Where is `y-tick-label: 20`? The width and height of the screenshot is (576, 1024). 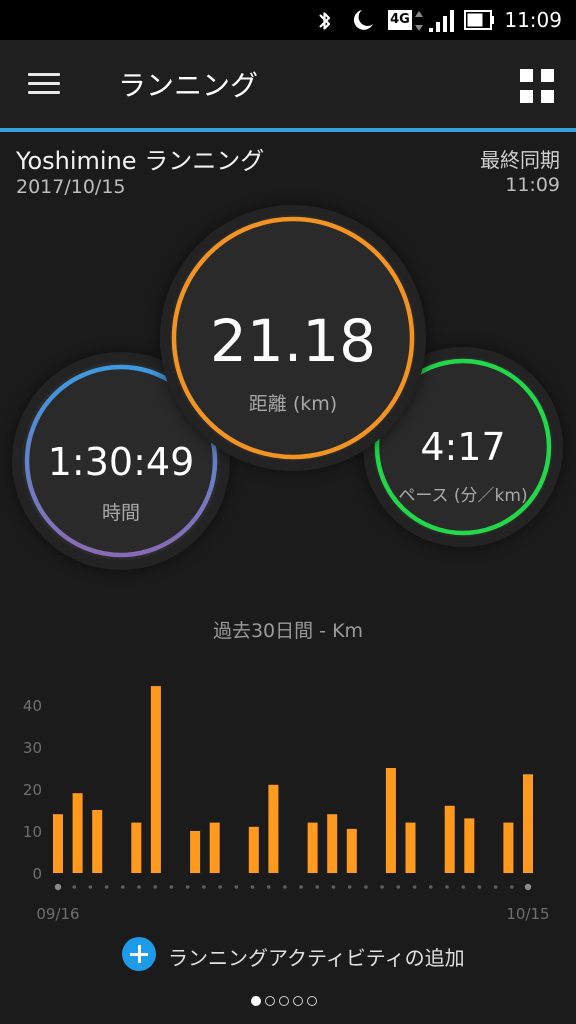 y-tick-label: 20 is located at coordinates (32, 790).